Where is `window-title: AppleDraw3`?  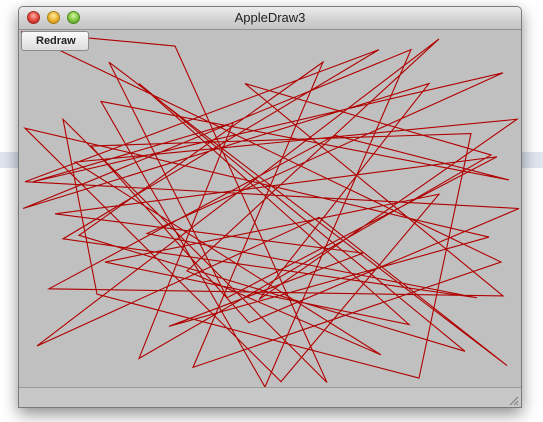 window-title: AppleDraw3 is located at coordinates (270, 17).